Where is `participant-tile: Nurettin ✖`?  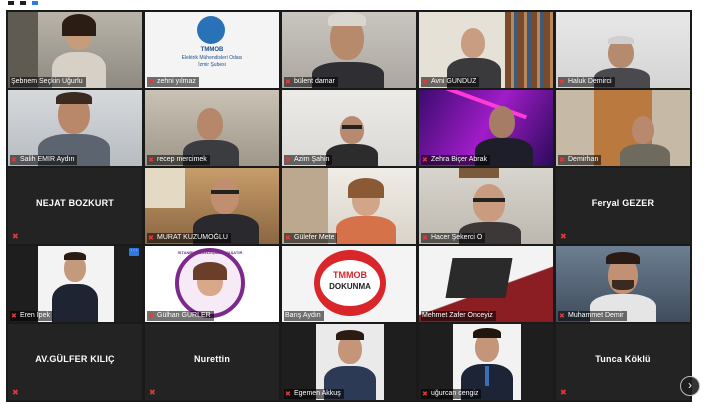 participant-tile: Nurettin ✖ is located at coordinates (212, 362).